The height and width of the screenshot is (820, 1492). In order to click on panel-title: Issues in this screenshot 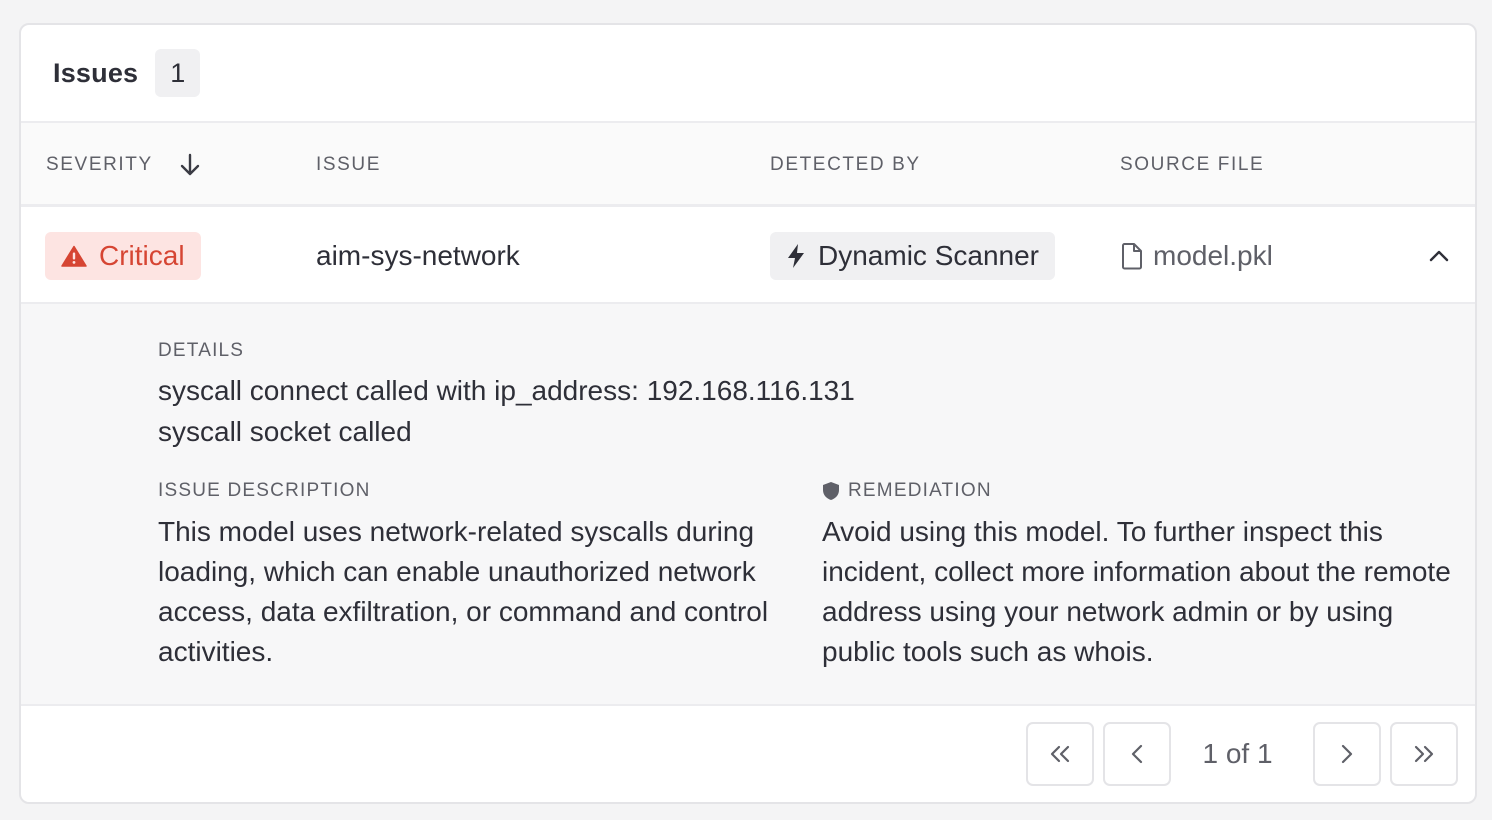, I will do `click(96, 72)`.